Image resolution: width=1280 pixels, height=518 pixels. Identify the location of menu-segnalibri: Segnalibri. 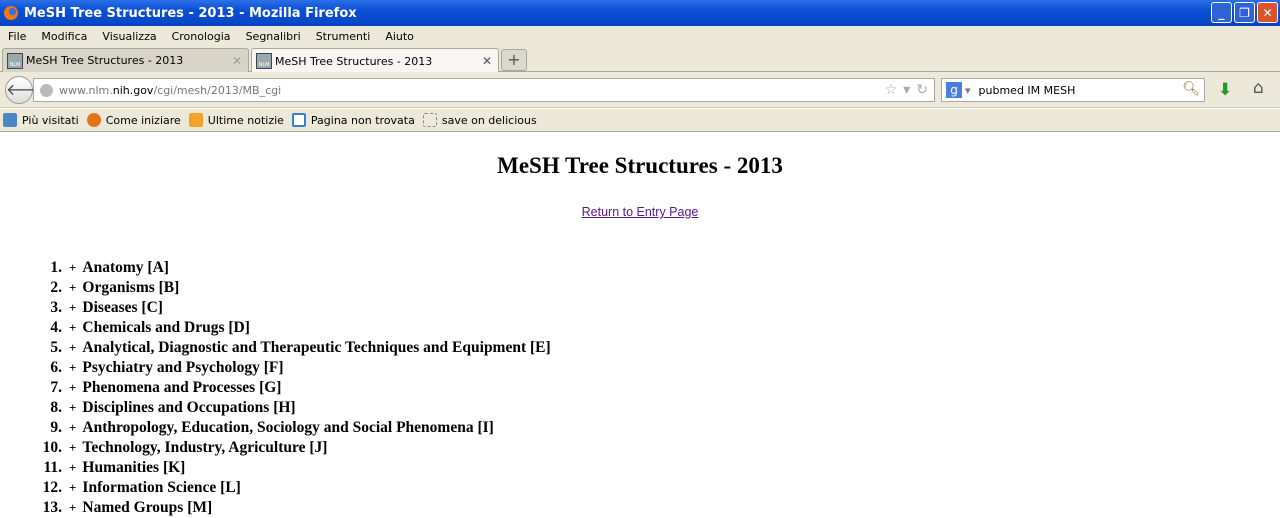
(273, 36).